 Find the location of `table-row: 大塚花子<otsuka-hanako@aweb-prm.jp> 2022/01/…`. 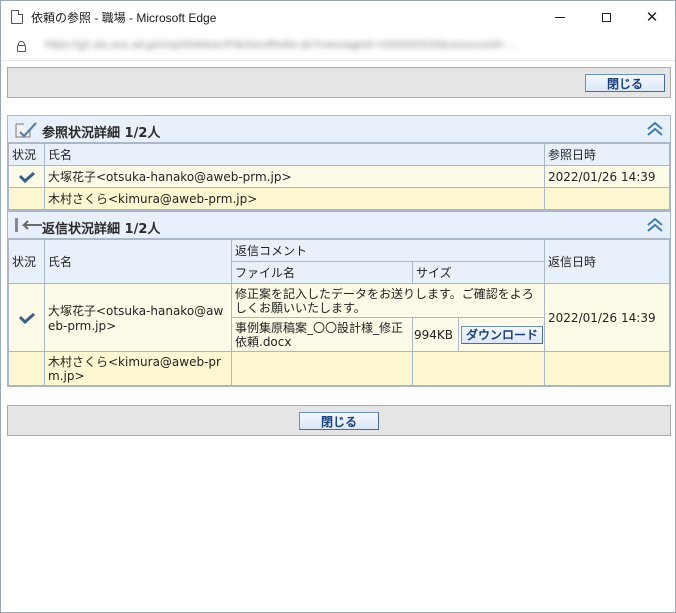

table-row: 大塚花子<otsuka-hanako@aweb-prm.jp> 2022/01/… is located at coordinates (339, 176).